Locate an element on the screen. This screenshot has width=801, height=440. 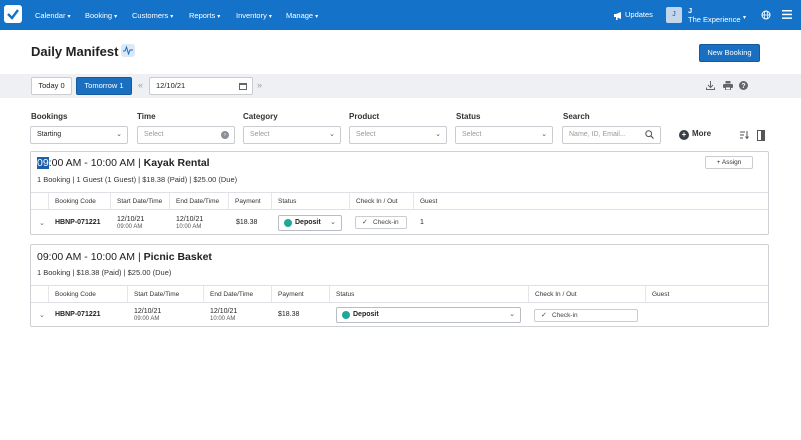
category-filter-label: Category is located at coordinates (260, 116).